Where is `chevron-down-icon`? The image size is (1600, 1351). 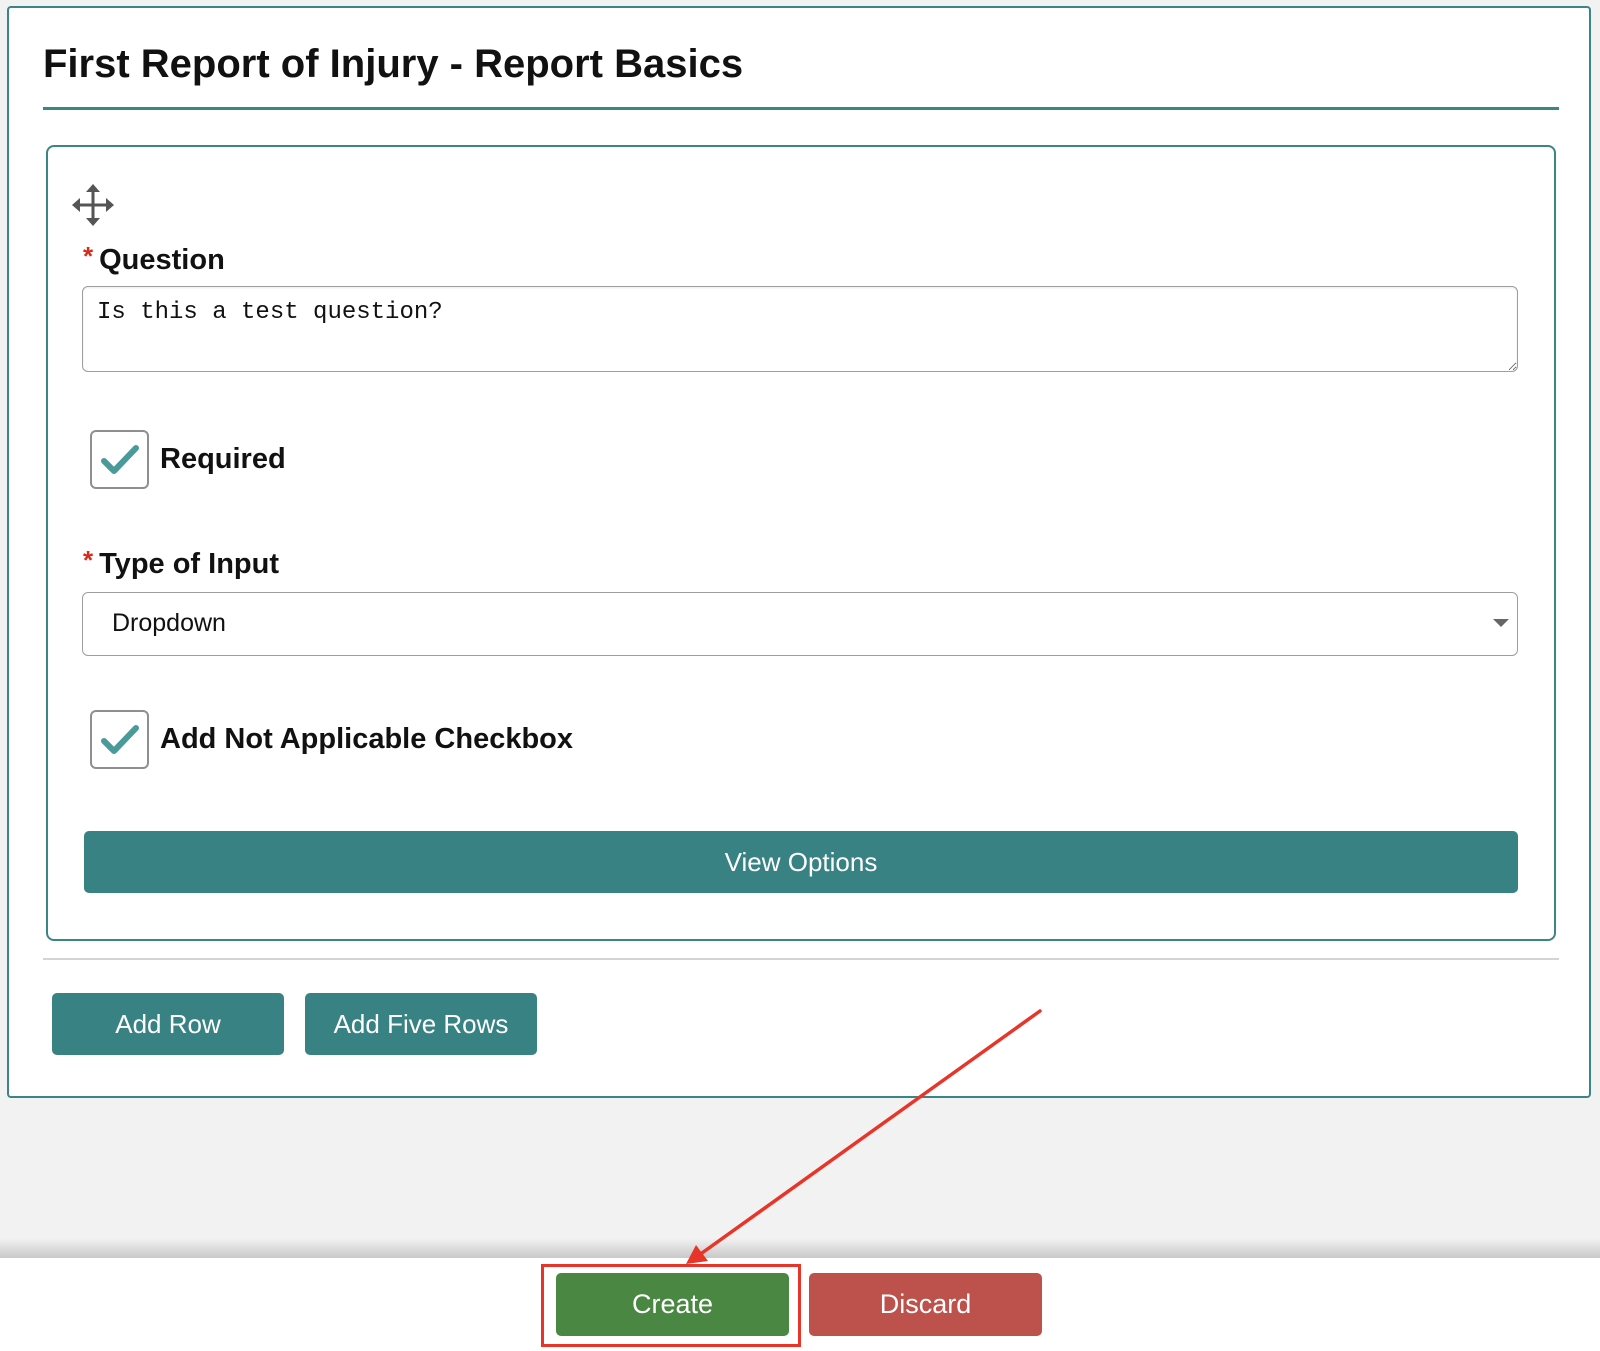
chevron-down-icon is located at coordinates (1501, 623).